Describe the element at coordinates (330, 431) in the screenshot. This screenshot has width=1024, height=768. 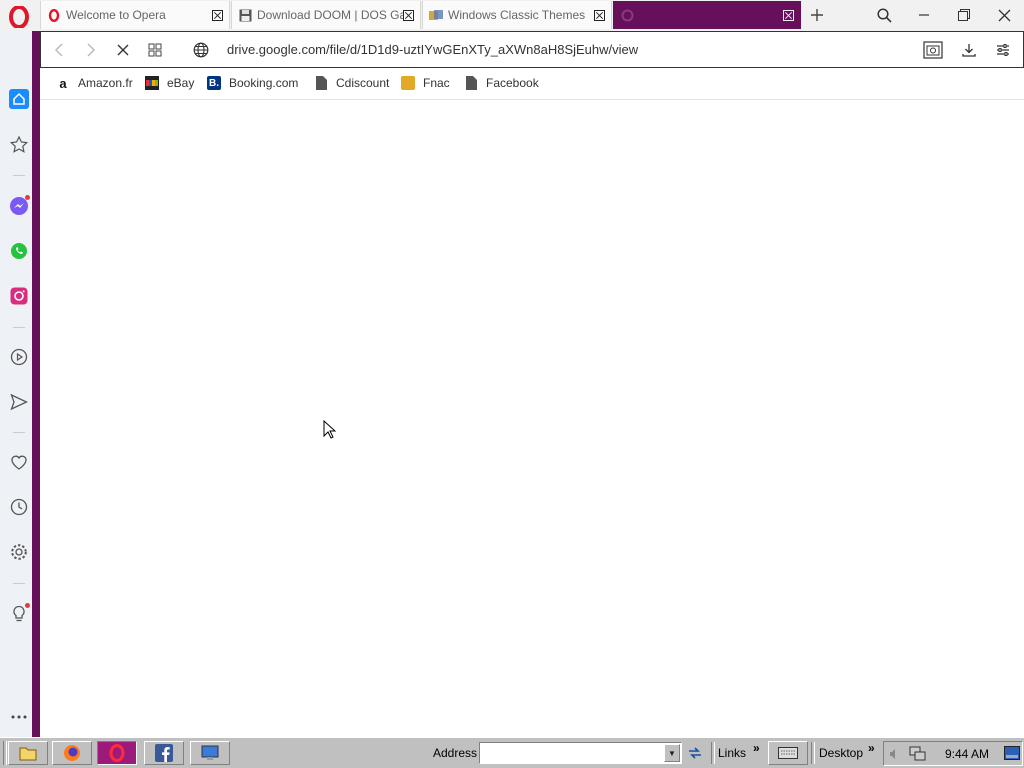
I see `mouse-cursor-icon` at that location.